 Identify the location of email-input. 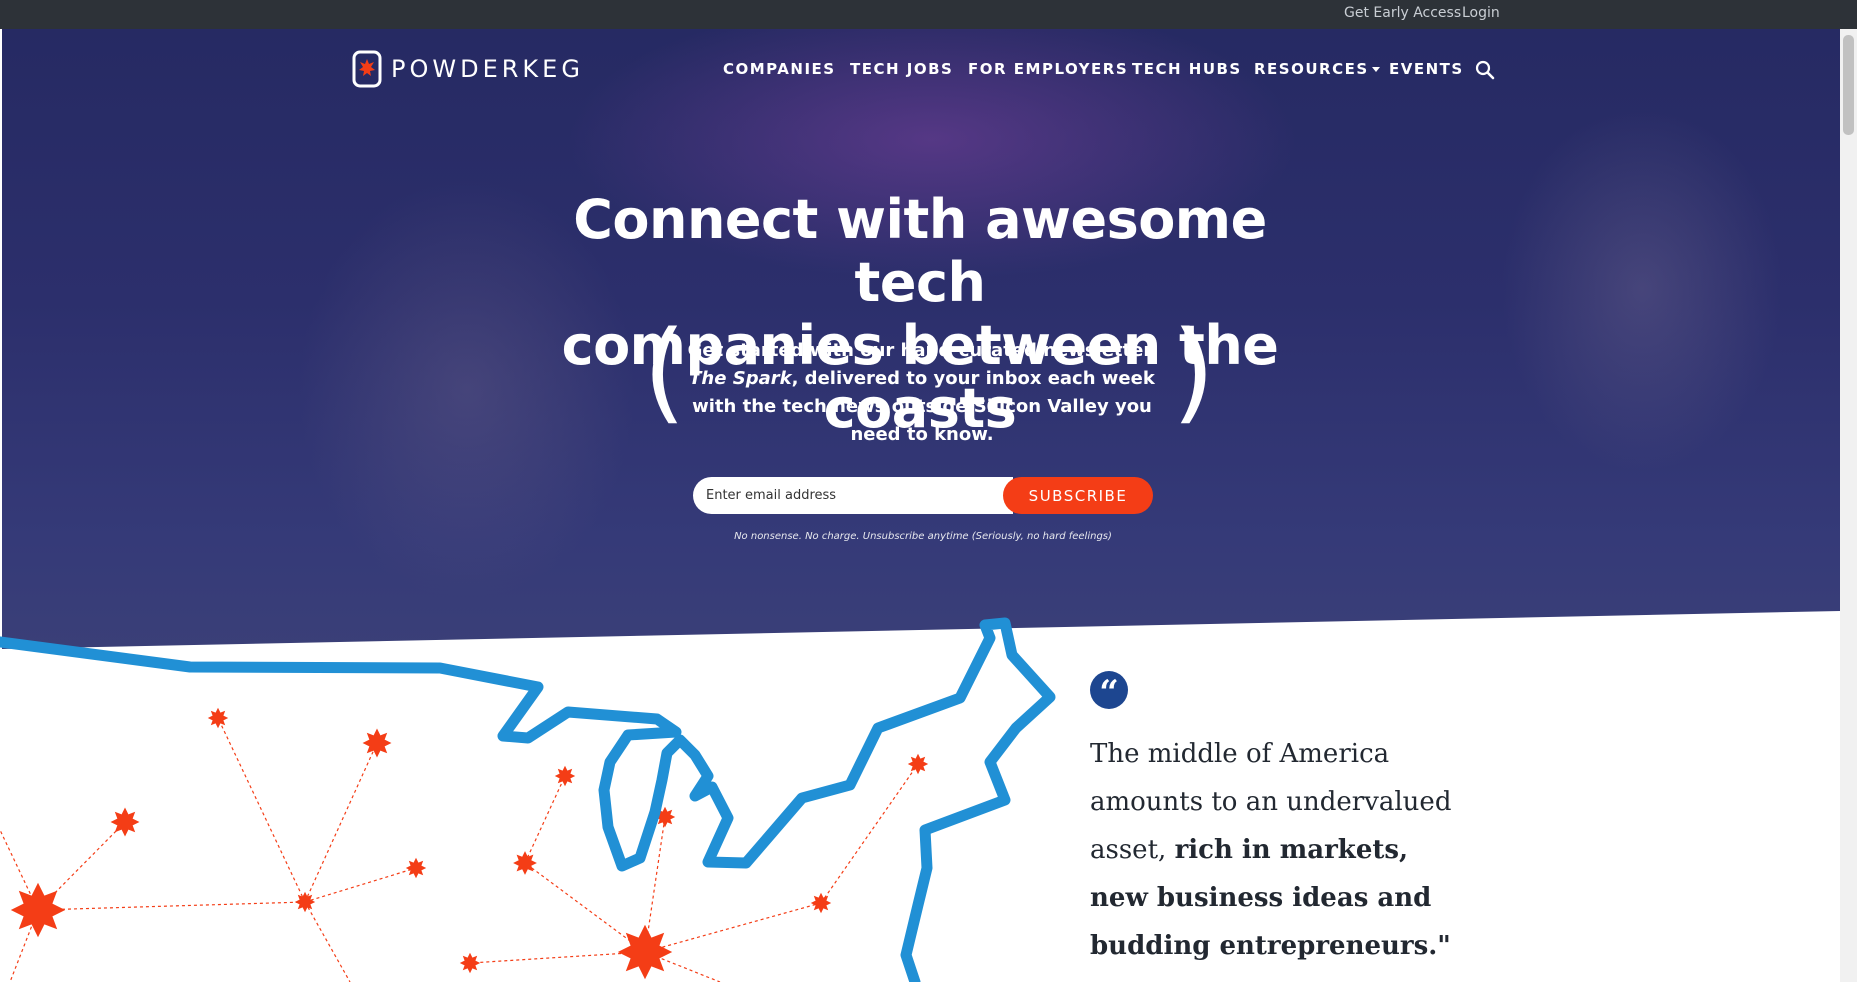
(853, 495).